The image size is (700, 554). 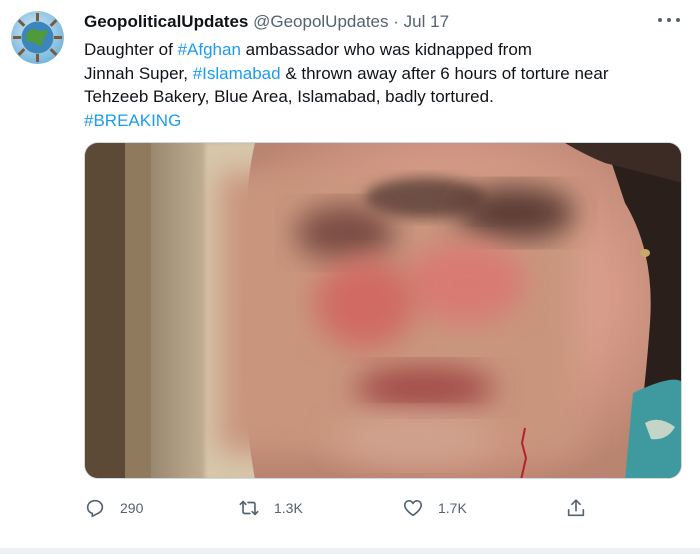 I want to click on globe-logo-icon, so click(x=37, y=37).